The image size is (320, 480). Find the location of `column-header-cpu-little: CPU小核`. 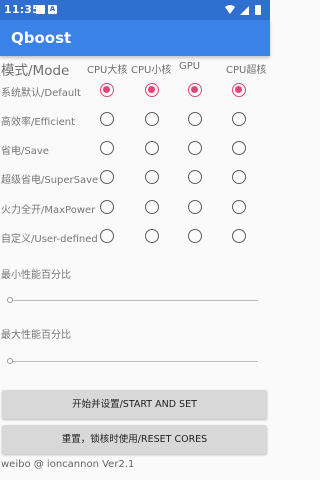

column-header-cpu-little: CPU小核 is located at coordinates (151, 70).